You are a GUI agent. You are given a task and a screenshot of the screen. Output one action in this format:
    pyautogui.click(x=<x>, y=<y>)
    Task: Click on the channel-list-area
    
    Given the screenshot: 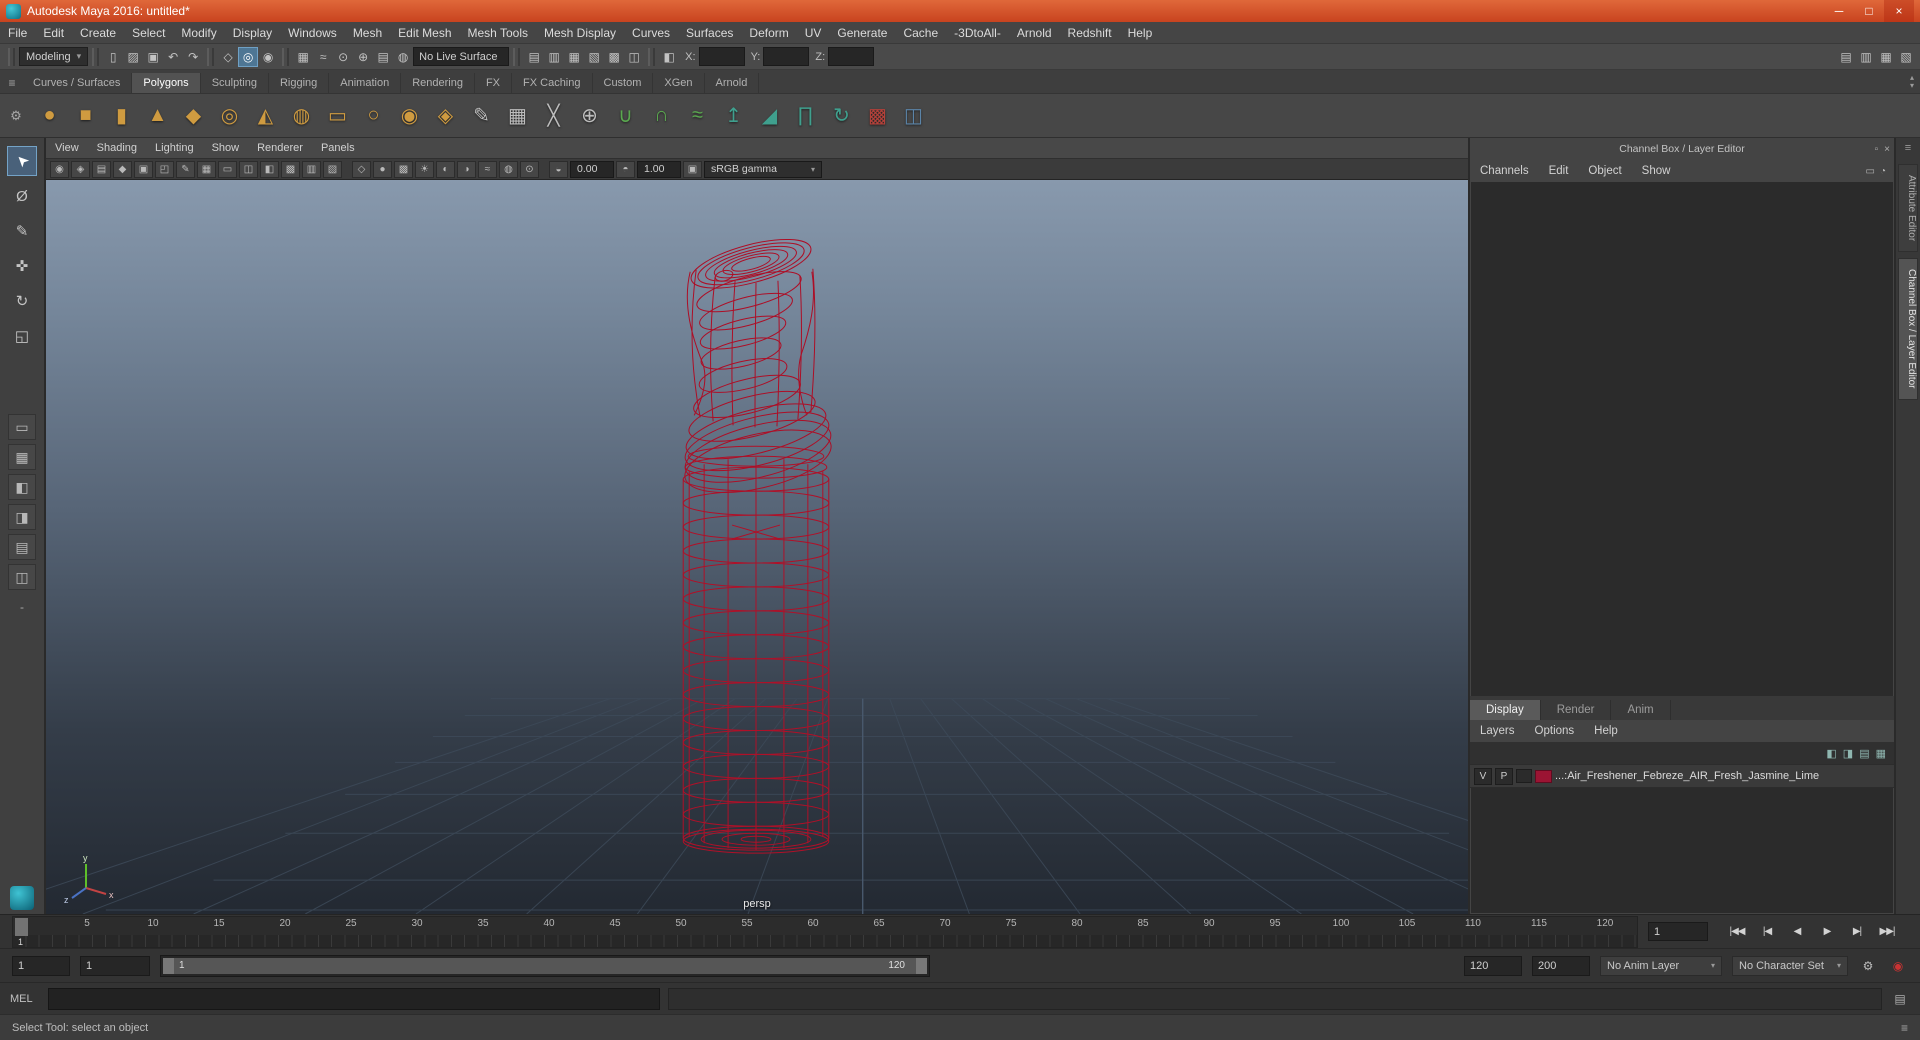 What is the action you would take?
    pyautogui.click(x=1682, y=439)
    